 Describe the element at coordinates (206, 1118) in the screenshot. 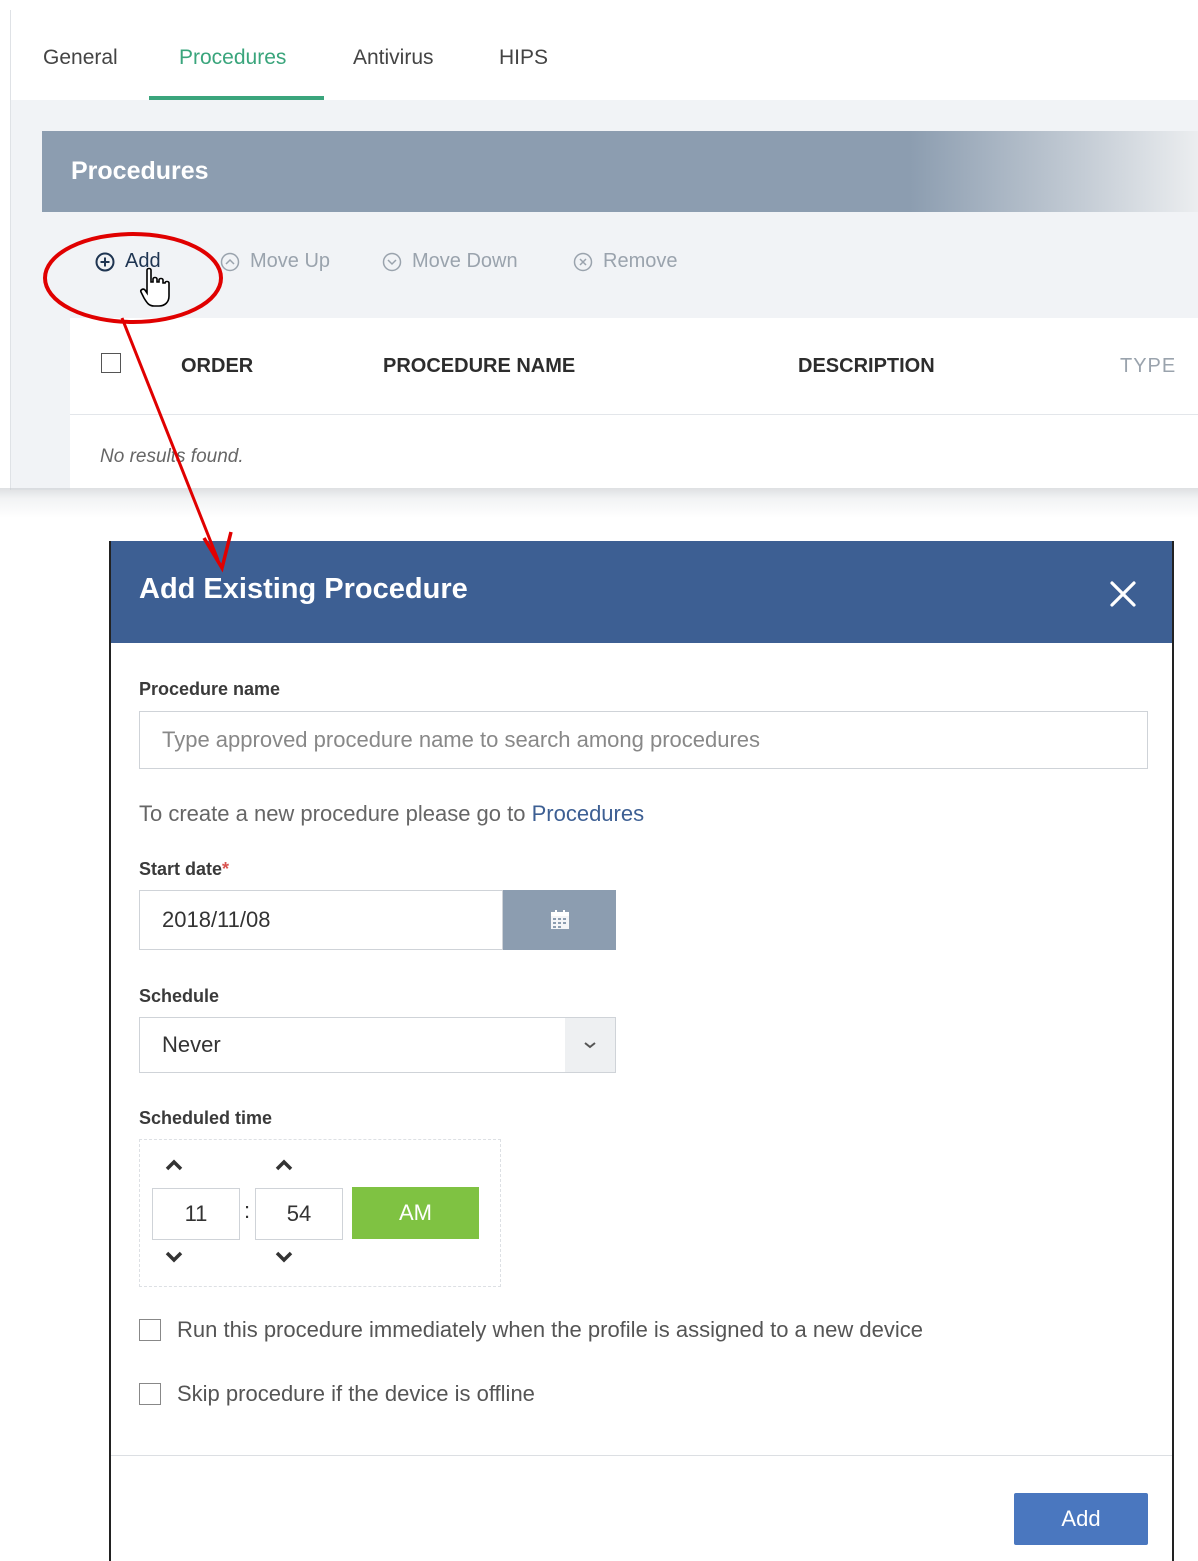

I see `scheduled-time-label: Scheduled time` at that location.